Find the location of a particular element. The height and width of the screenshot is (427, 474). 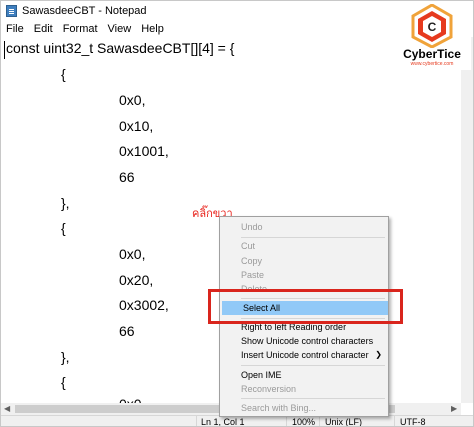

notepad-app-icon is located at coordinates (11, 10).